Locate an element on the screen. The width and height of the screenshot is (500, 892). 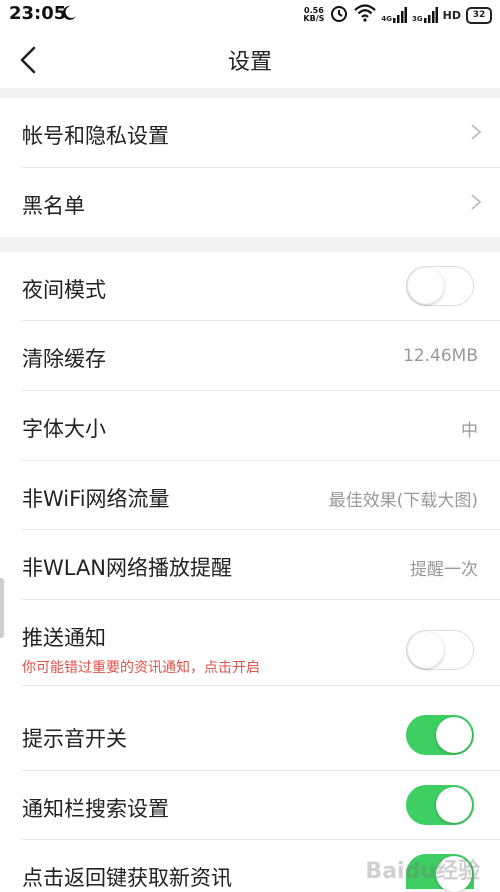
battery-icon: 32 is located at coordinates (479, 15).